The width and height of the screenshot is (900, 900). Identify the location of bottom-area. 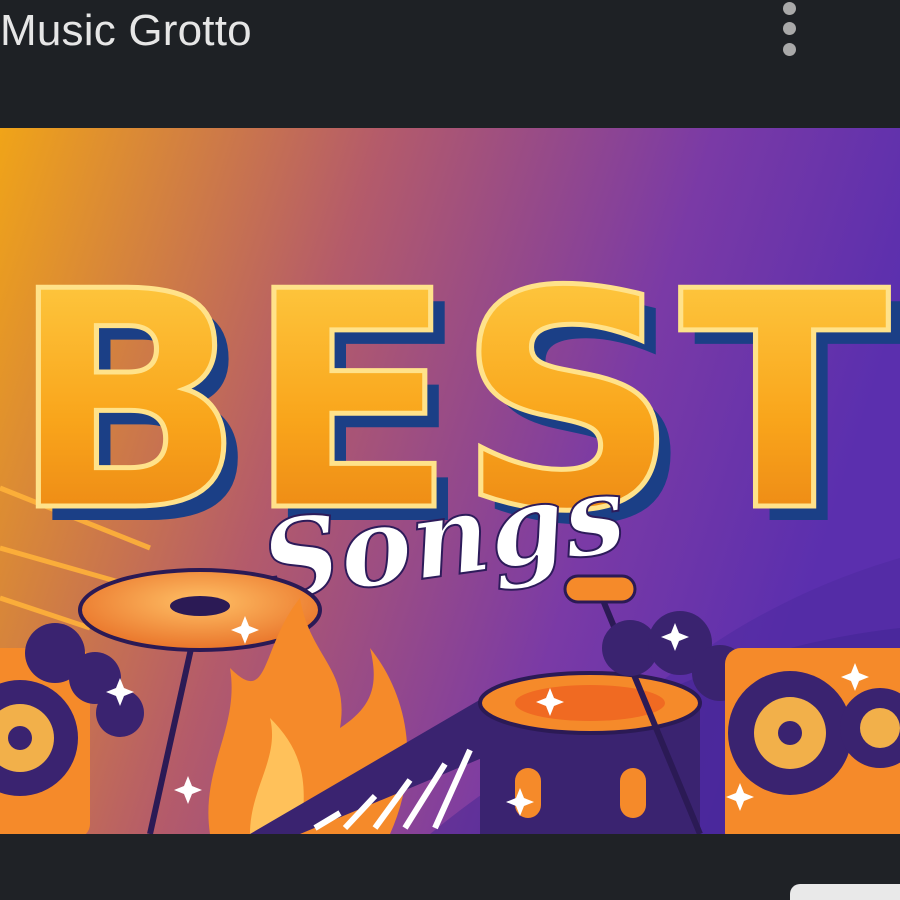
(450, 867).